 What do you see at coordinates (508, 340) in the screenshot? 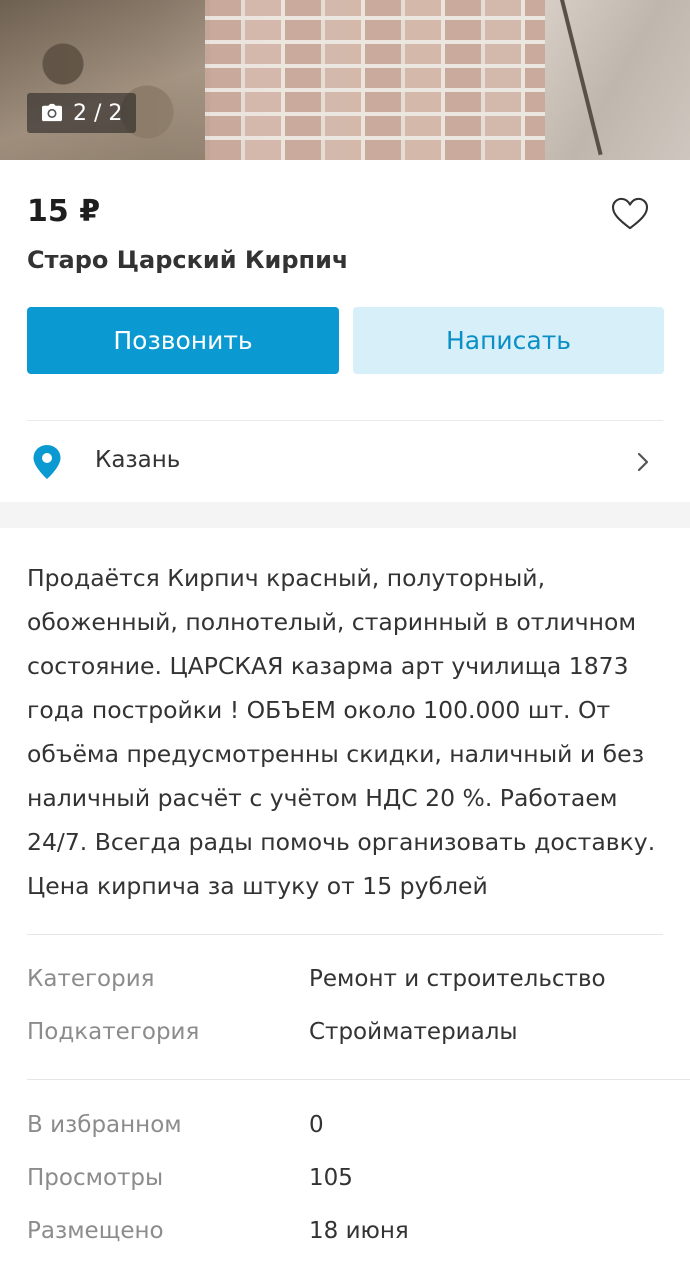
I see `message-button: Написать` at bounding box center [508, 340].